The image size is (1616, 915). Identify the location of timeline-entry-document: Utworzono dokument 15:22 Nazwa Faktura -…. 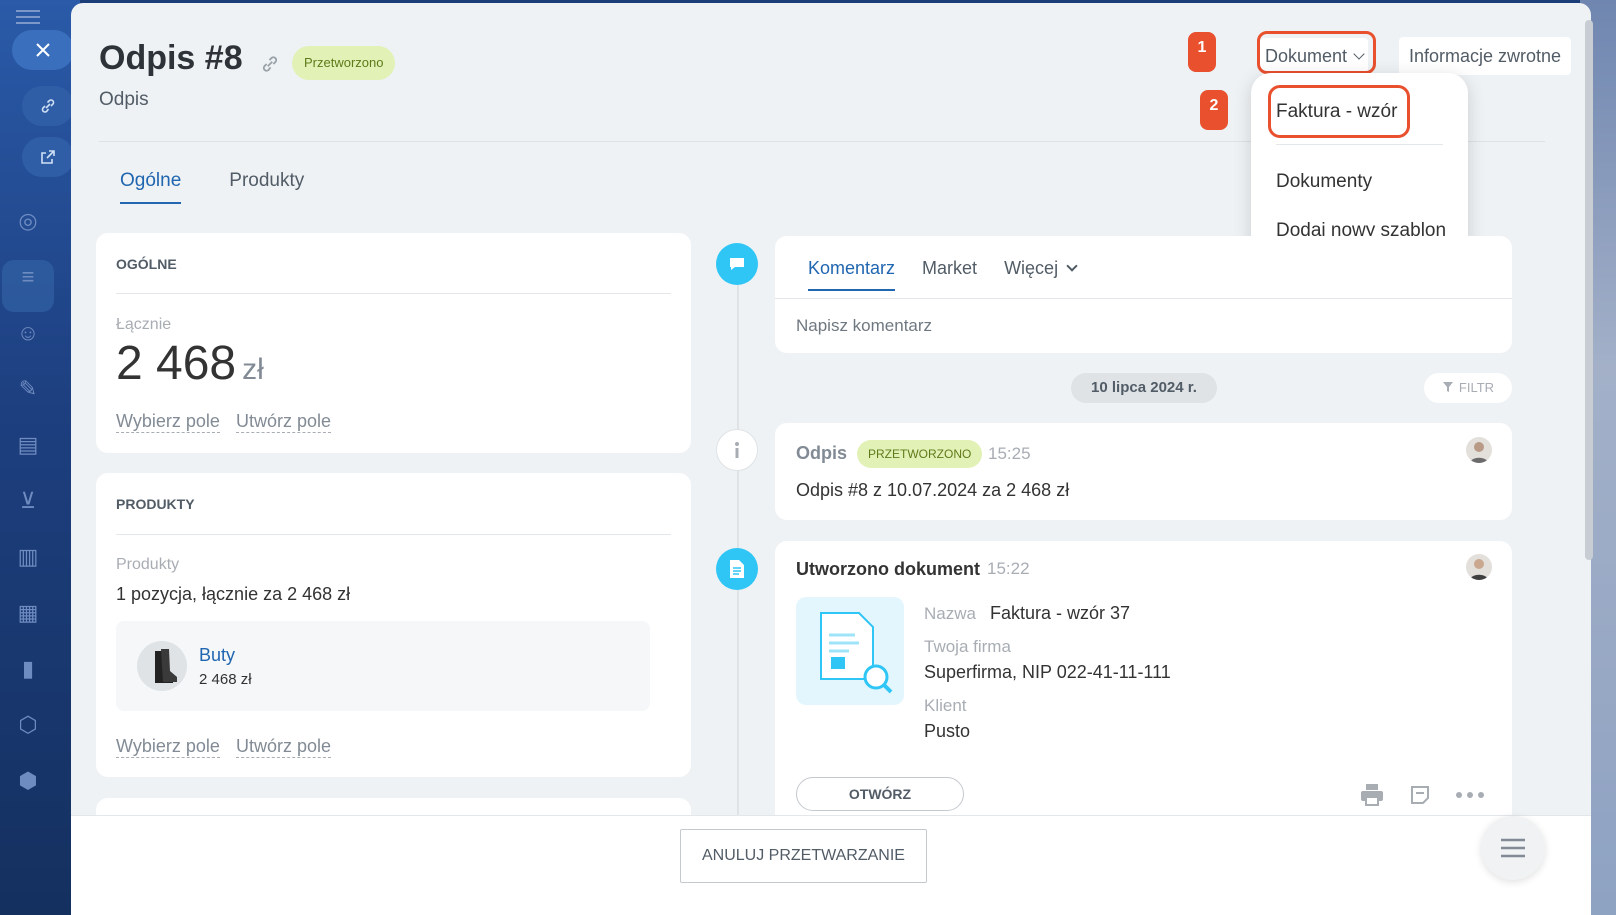
(1143, 691).